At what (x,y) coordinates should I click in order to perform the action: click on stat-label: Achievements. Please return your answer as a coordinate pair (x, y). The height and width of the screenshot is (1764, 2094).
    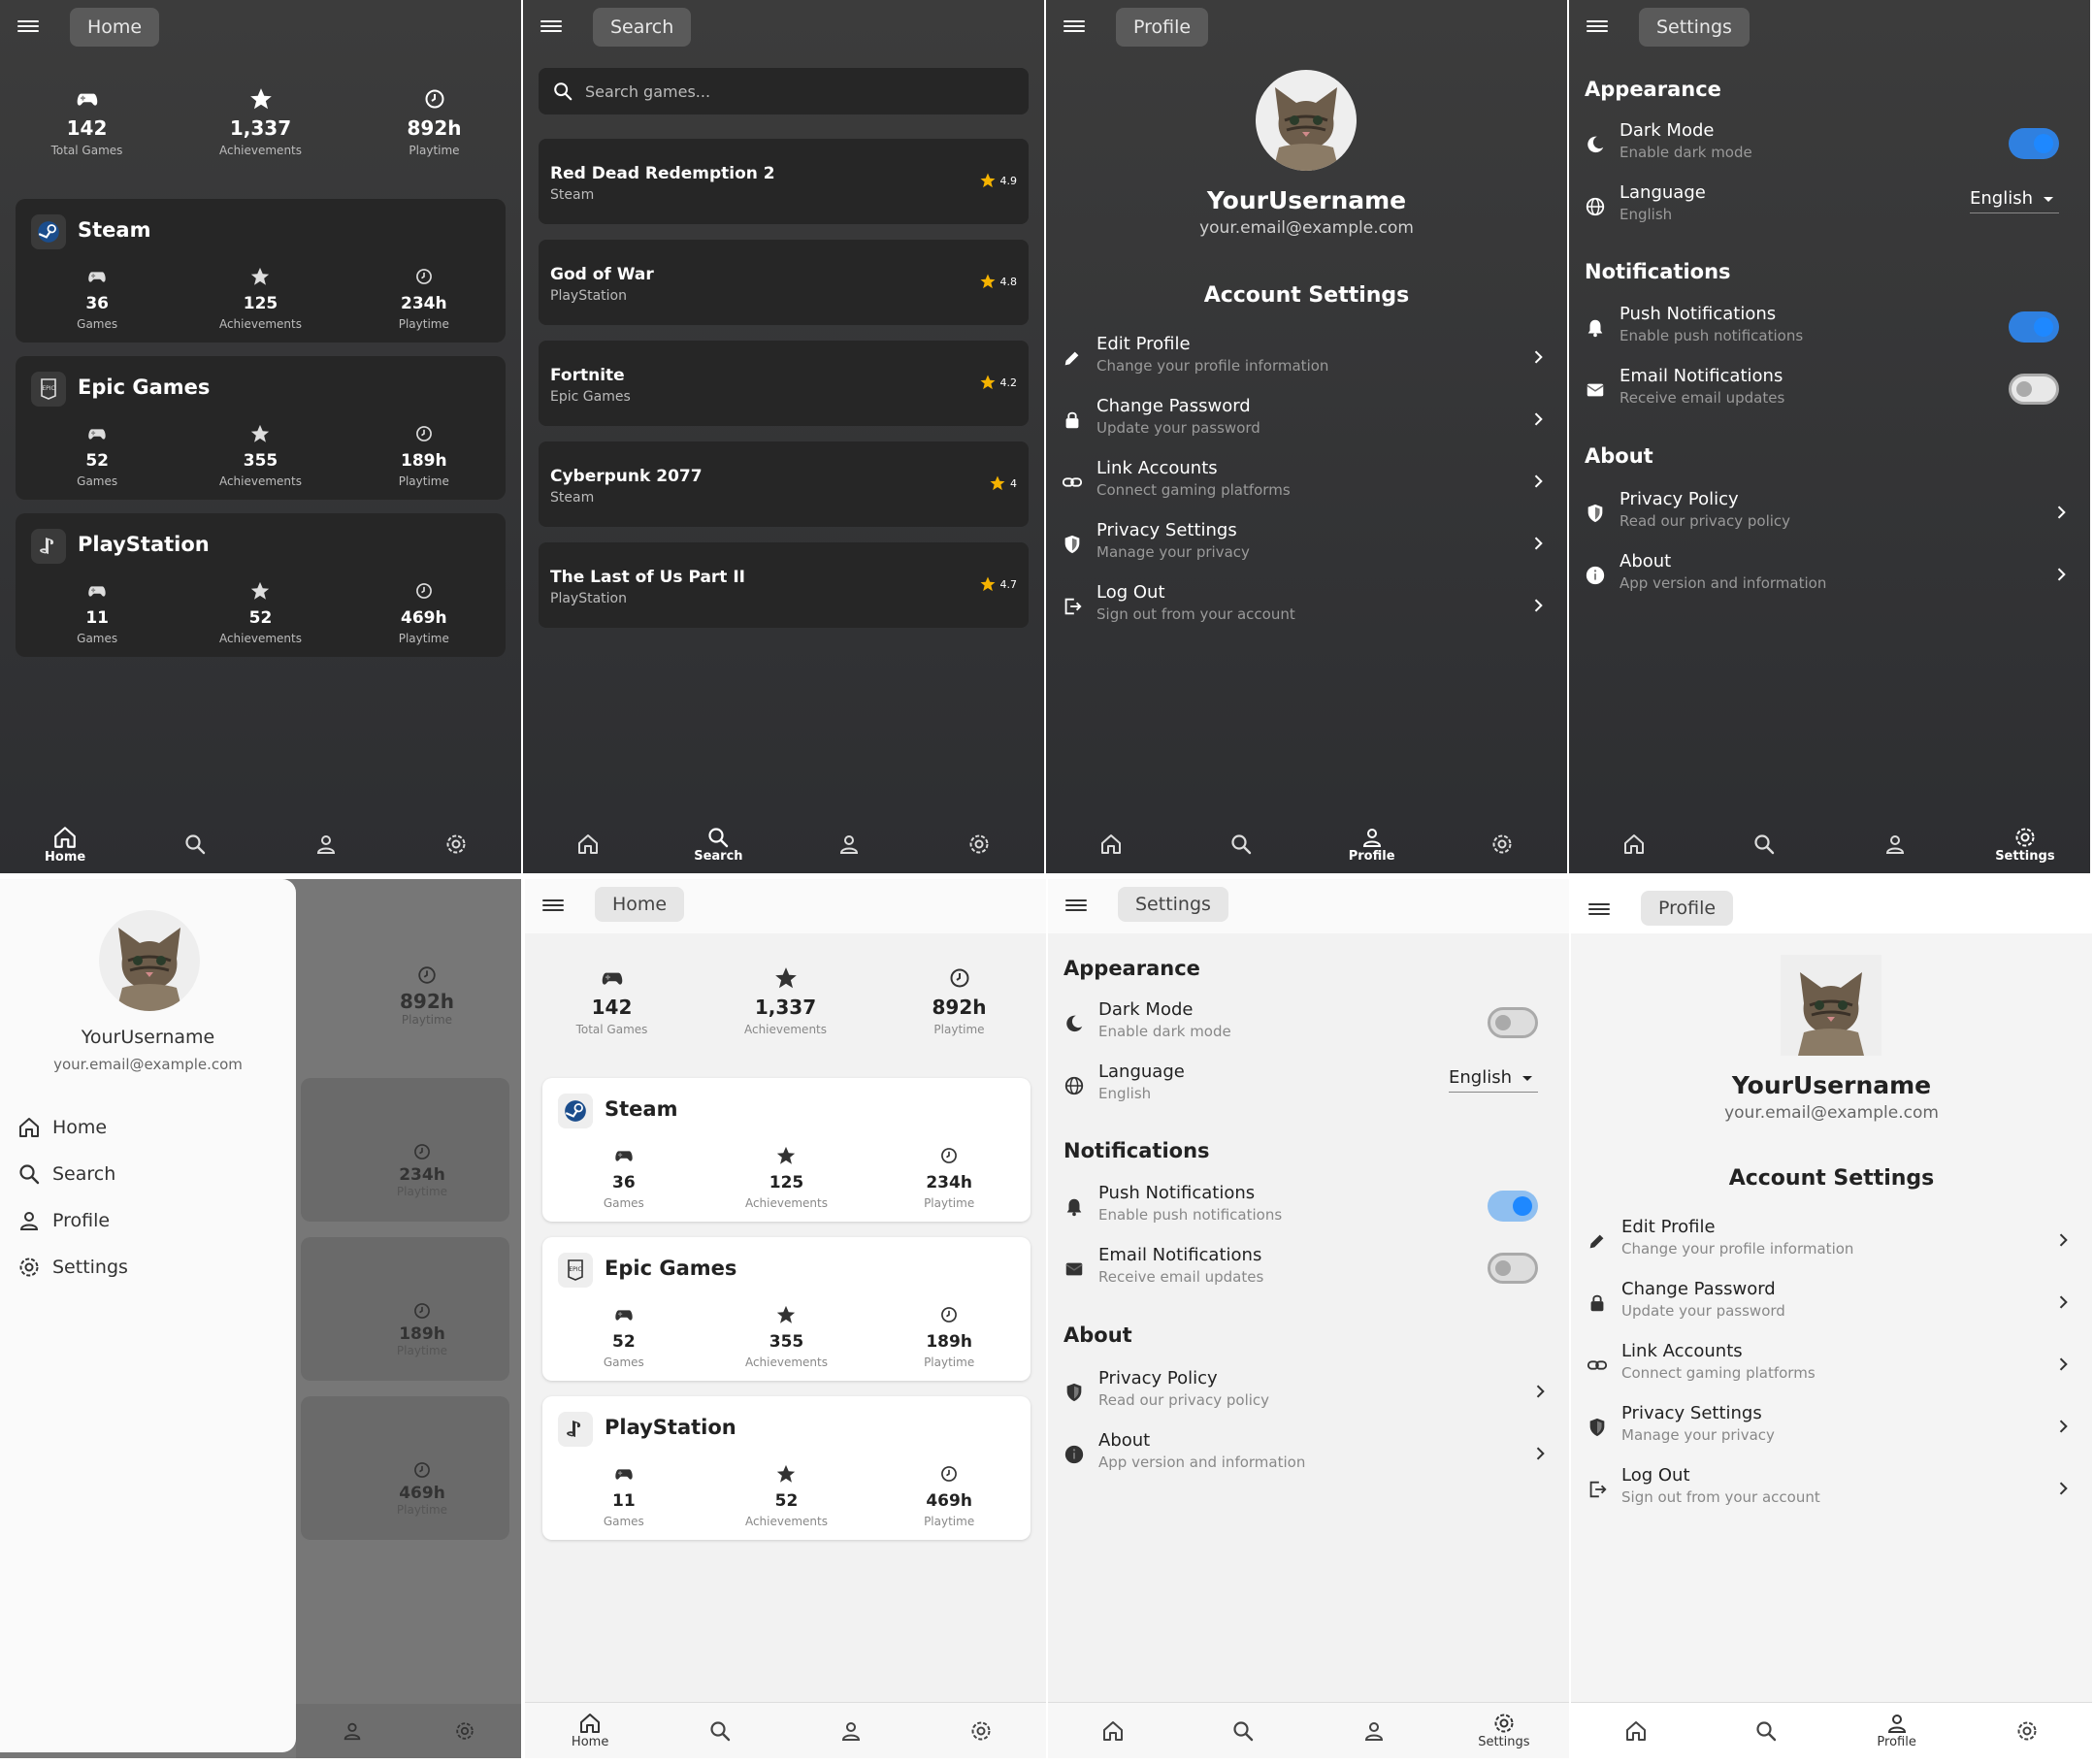
    Looking at the image, I should click on (260, 324).